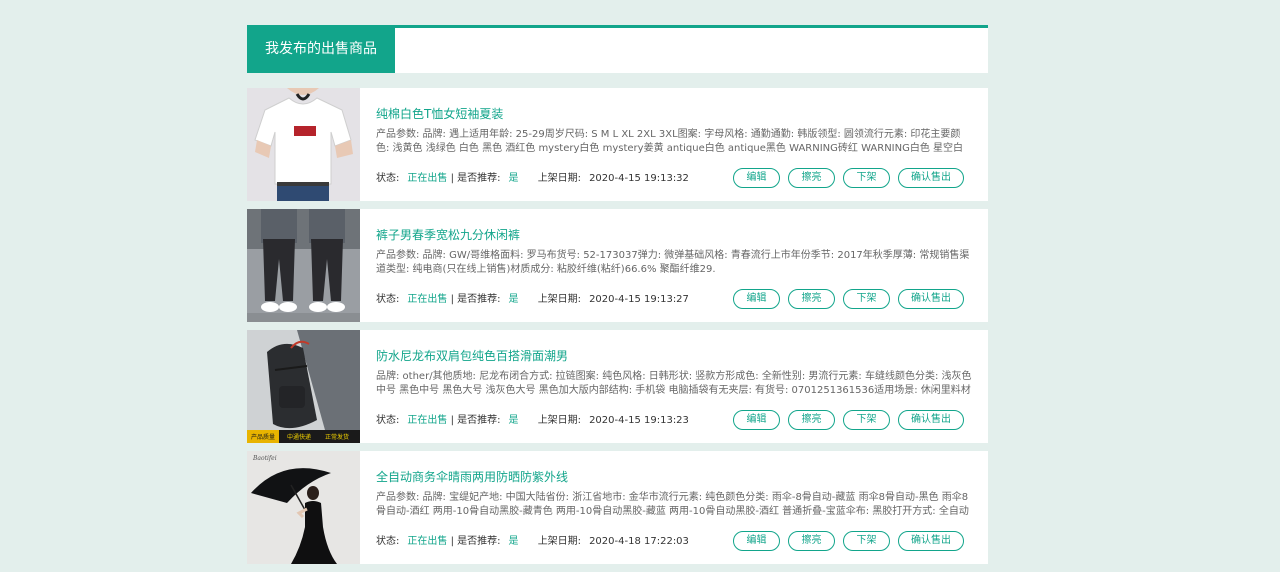 The image size is (1280, 572). Describe the element at coordinates (448, 234) in the screenshot. I see `item-title: 裤子男春季宽松九分休闲裤` at that location.